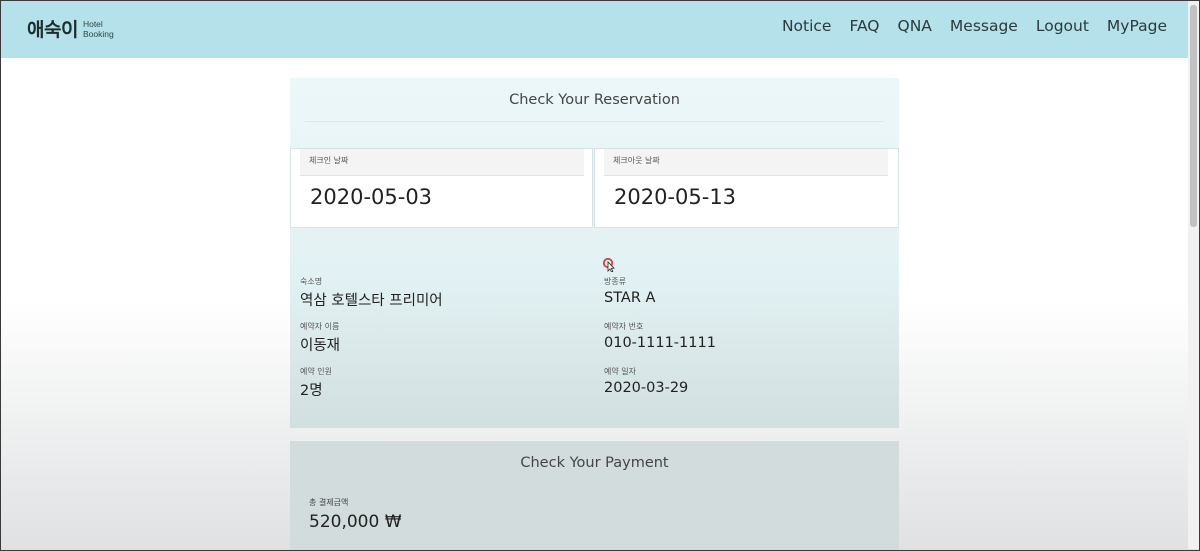  What do you see at coordinates (329, 160) in the screenshot?
I see `check-in-label: 체크인 날짜` at bounding box center [329, 160].